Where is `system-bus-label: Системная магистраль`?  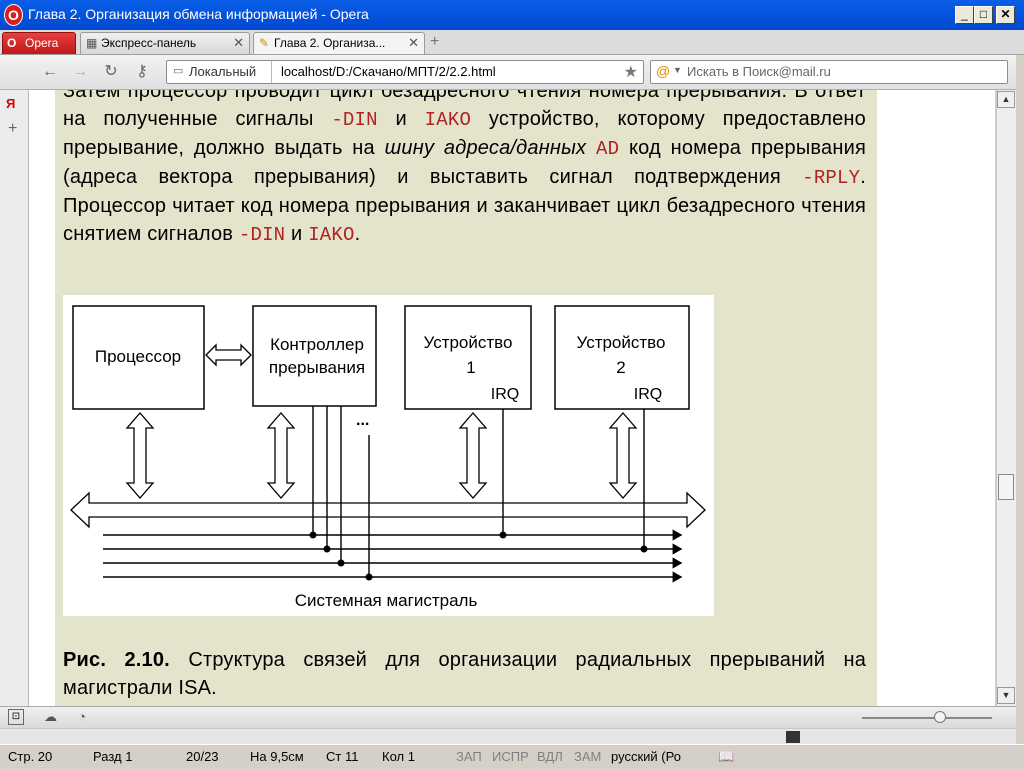
system-bus-label: Системная магистраль is located at coordinates (386, 600).